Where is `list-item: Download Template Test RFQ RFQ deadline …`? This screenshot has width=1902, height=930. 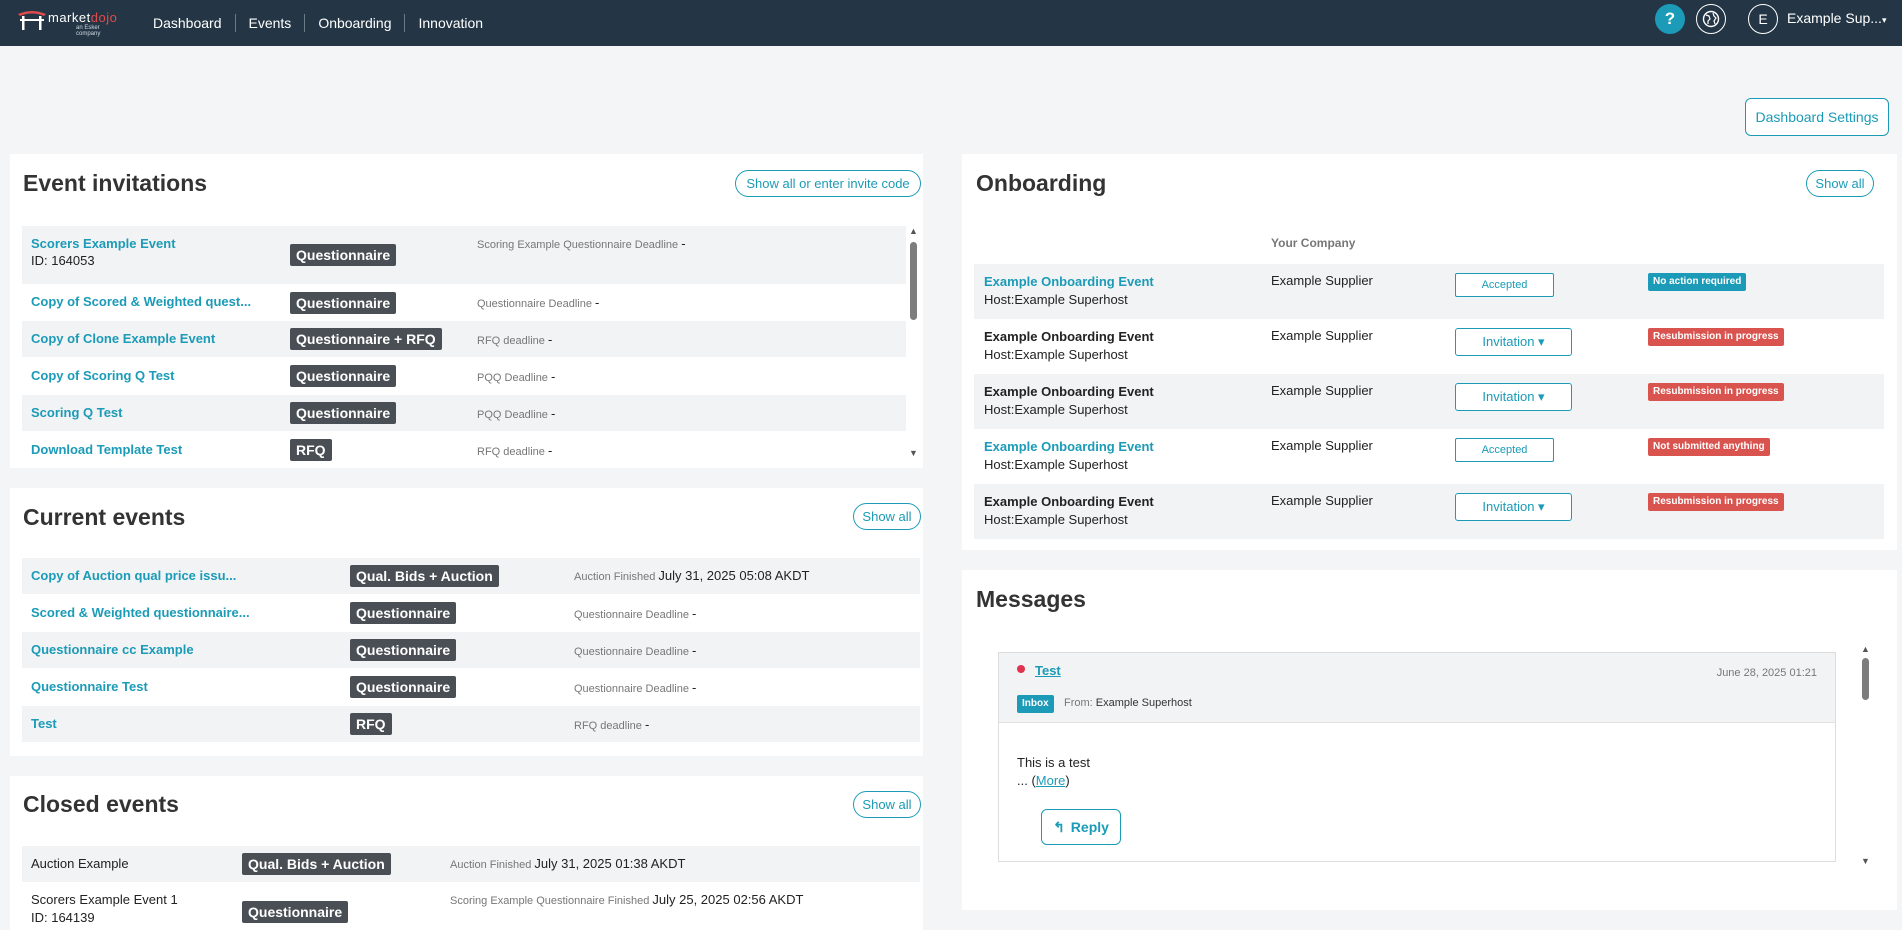 list-item: Download Template Test RFQ RFQ deadline … is located at coordinates (464, 447).